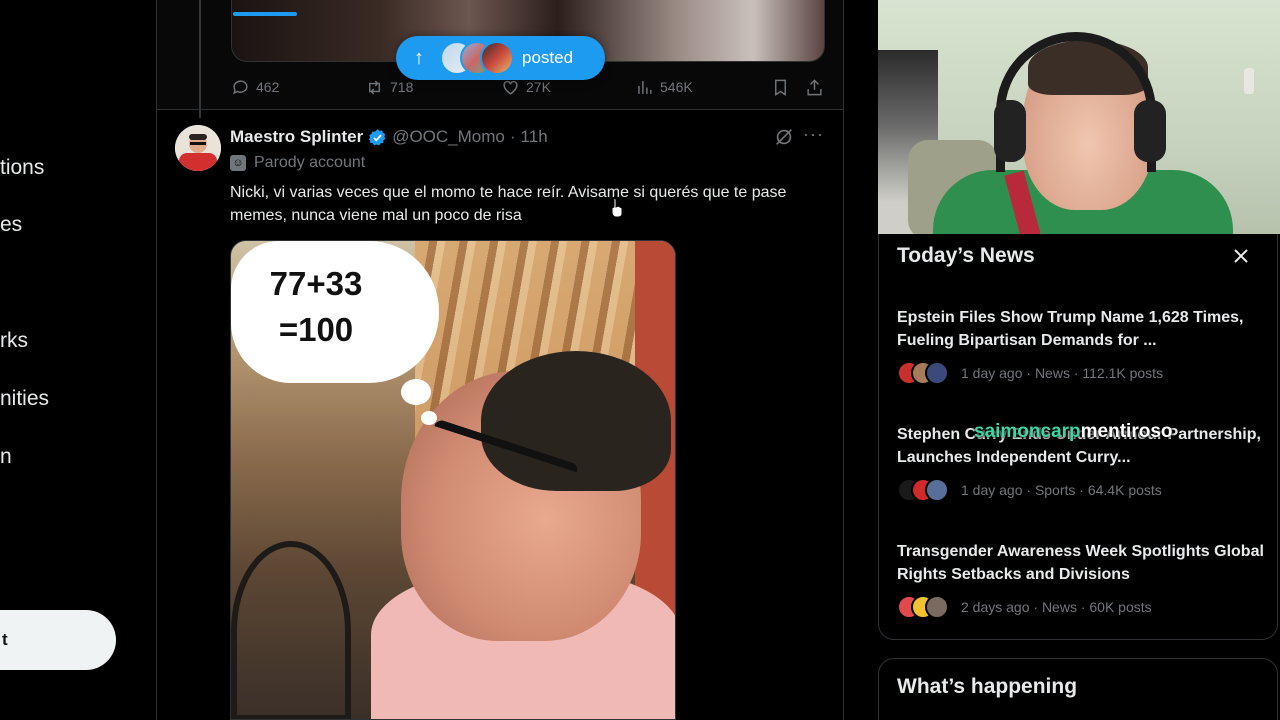 Image resolution: width=1280 pixels, height=720 pixels. I want to click on views-count: 546K, so click(676, 87).